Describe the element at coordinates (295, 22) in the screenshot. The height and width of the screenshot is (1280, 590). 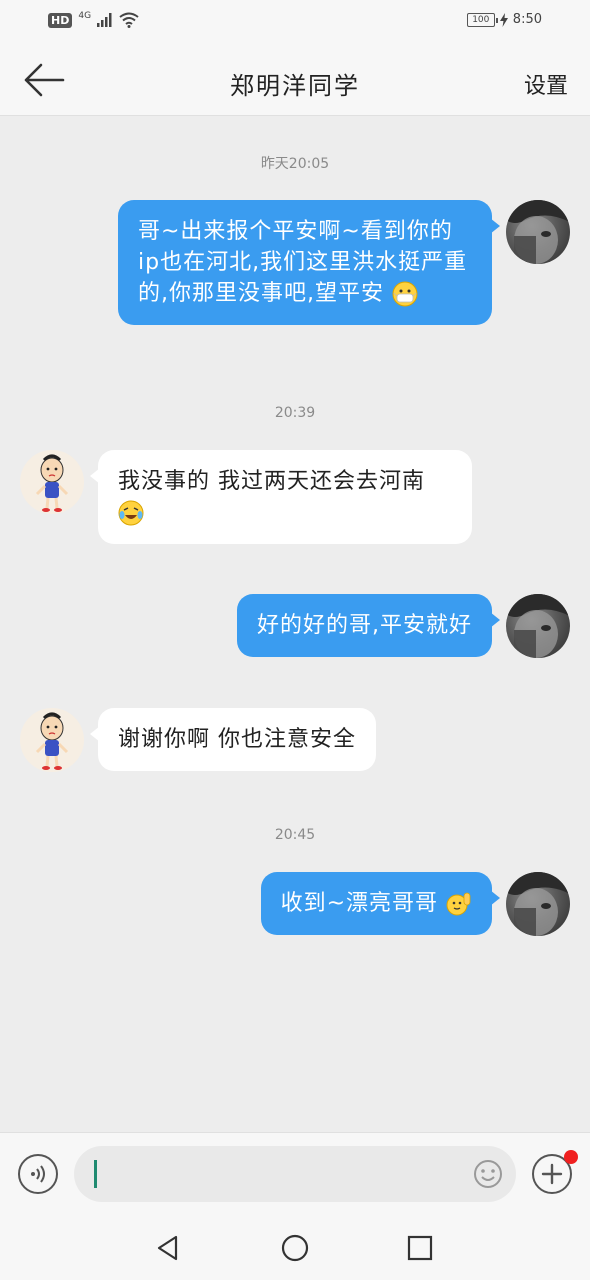
I see `status-bar: HD 4G 100 8:50` at that location.